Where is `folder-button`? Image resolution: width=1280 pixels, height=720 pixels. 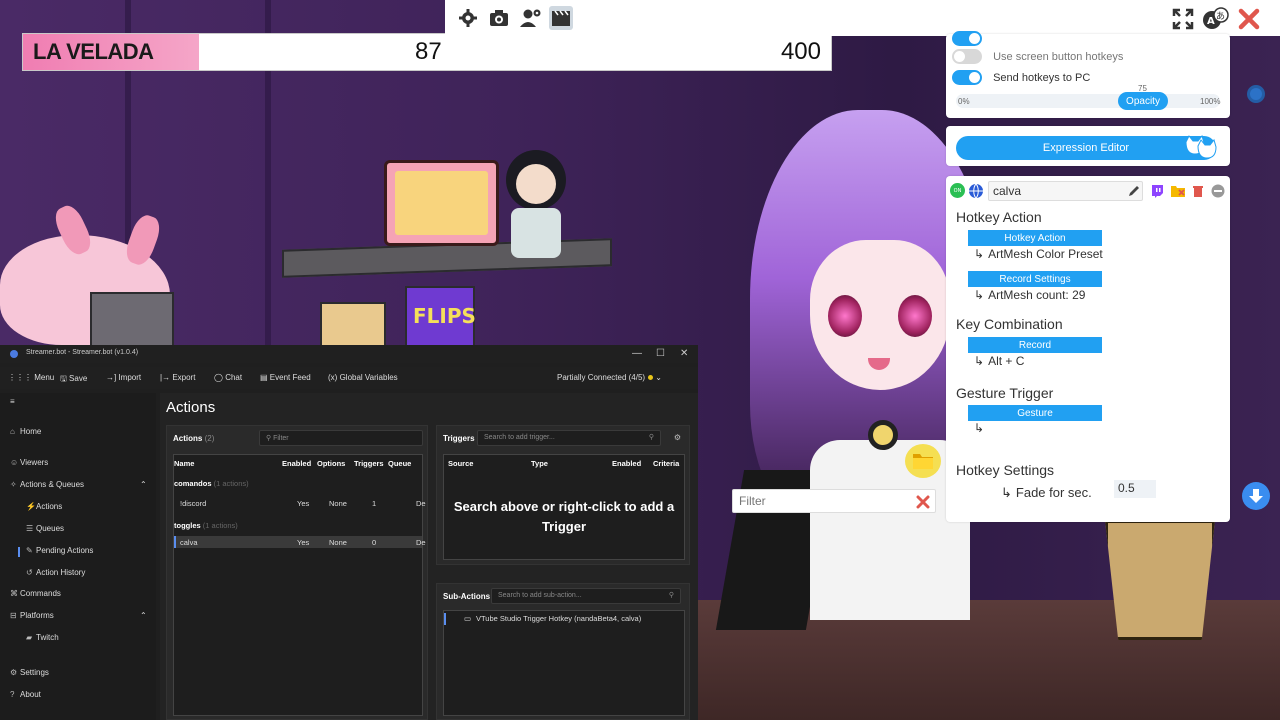 folder-button is located at coordinates (923, 461).